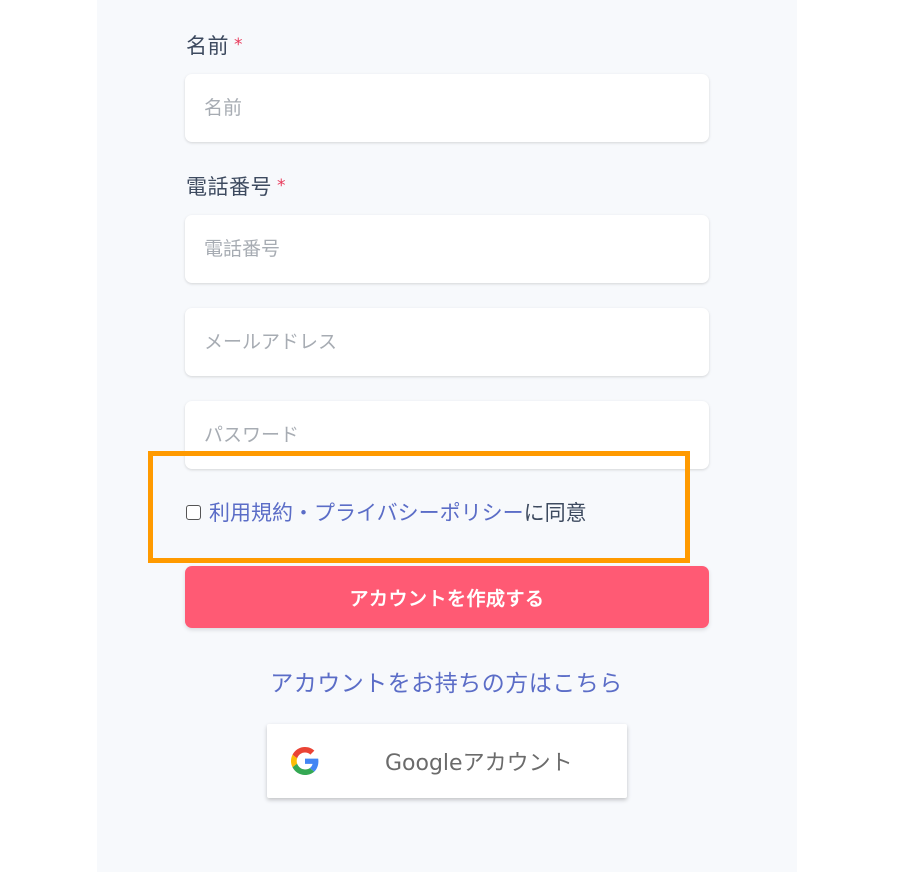  What do you see at coordinates (207, 46) in the screenshot?
I see `name-label-text: 名前` at bounding box center [207, 46].